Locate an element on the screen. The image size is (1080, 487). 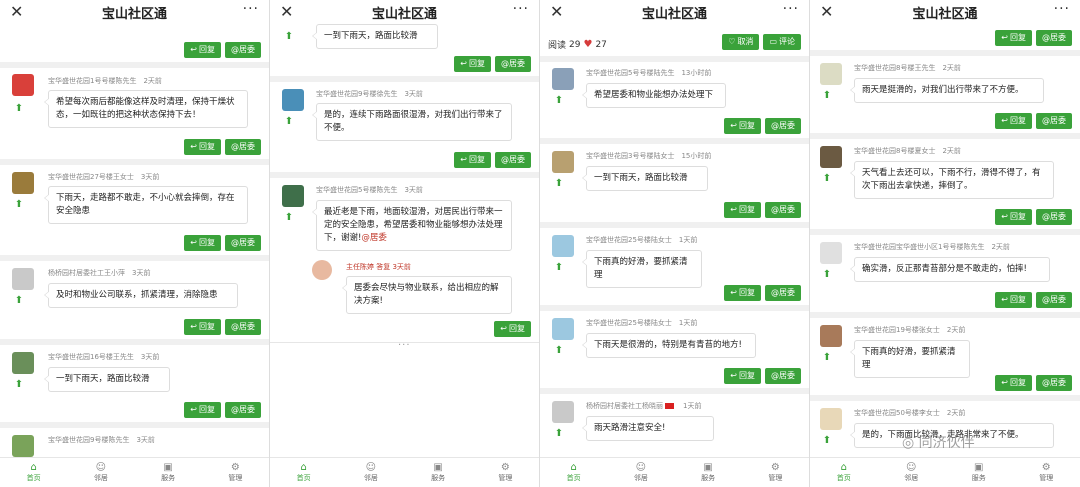
comment-actions: ↩ 回复 @居委 is located at coordinates (222, 243).